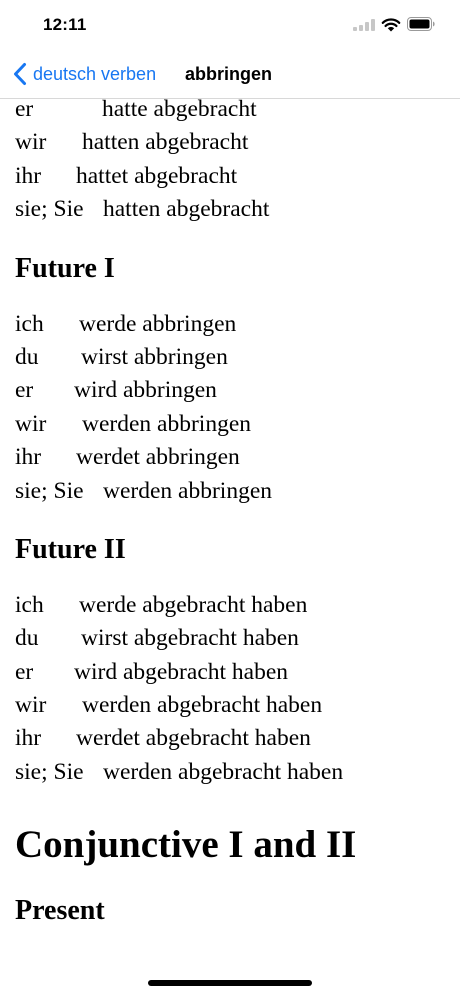 The width and height of the screenshot is (460, 996). I want to click on navigation-bar: deutsch verben abbringen, so click(230, 74).